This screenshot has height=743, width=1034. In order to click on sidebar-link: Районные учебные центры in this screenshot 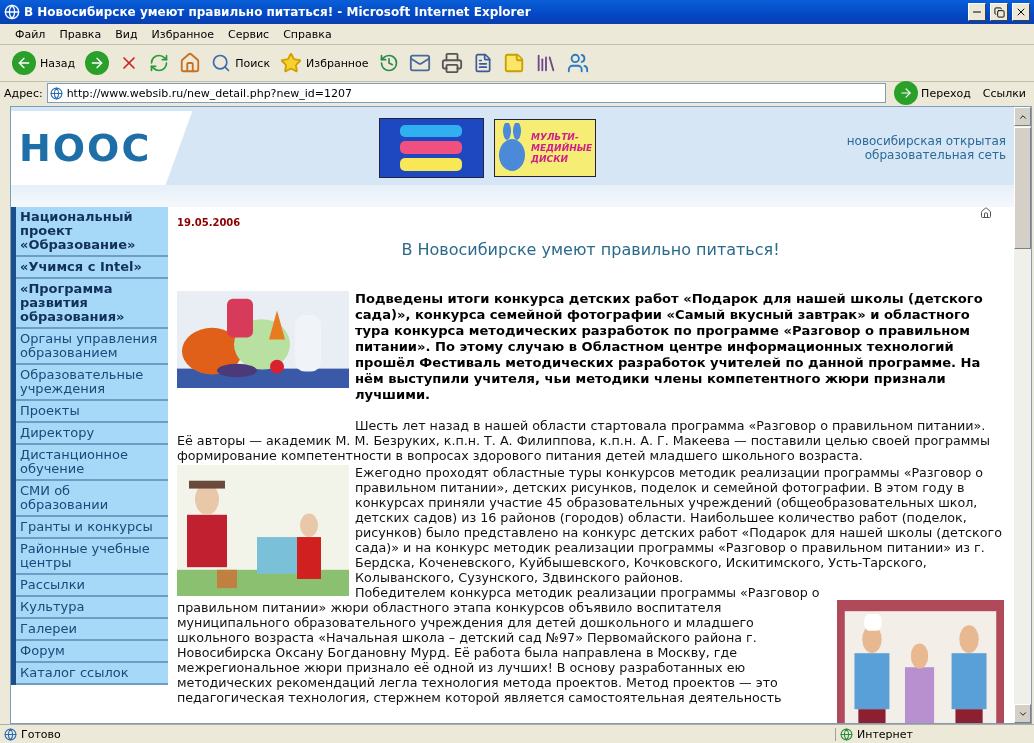, I will do `click(92, 557)`.